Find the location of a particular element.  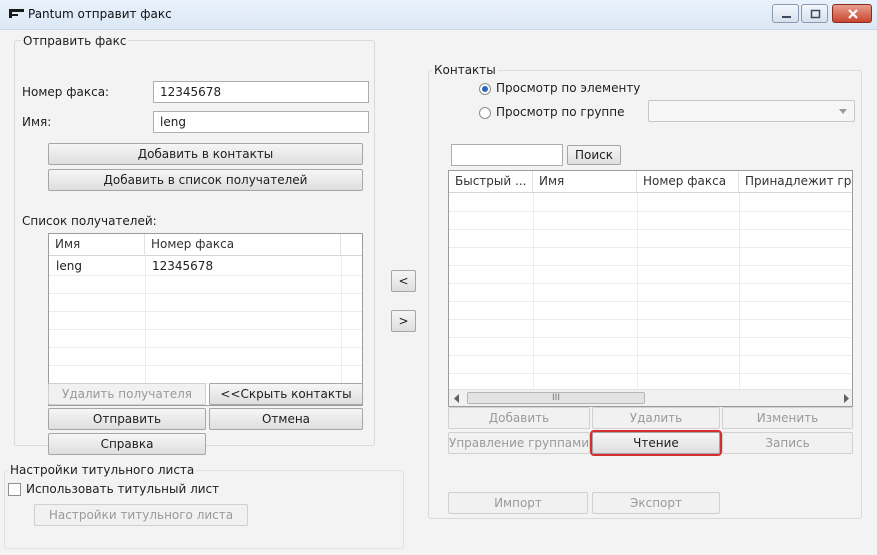

move-right-button: > is located at coordinates (403, 321).